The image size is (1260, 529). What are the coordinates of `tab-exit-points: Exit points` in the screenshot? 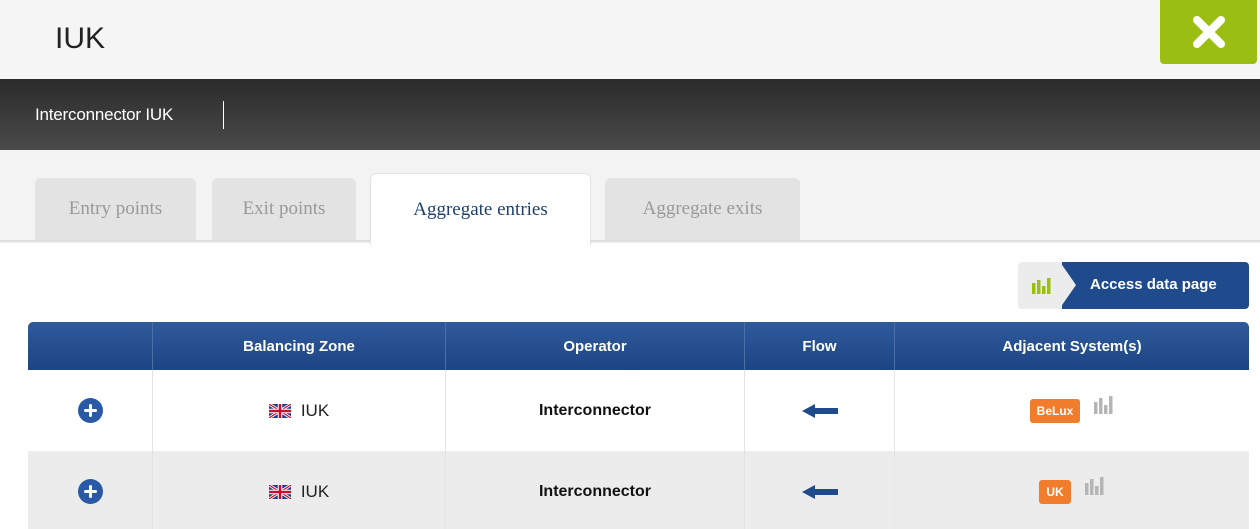 It's located at (284, 209).